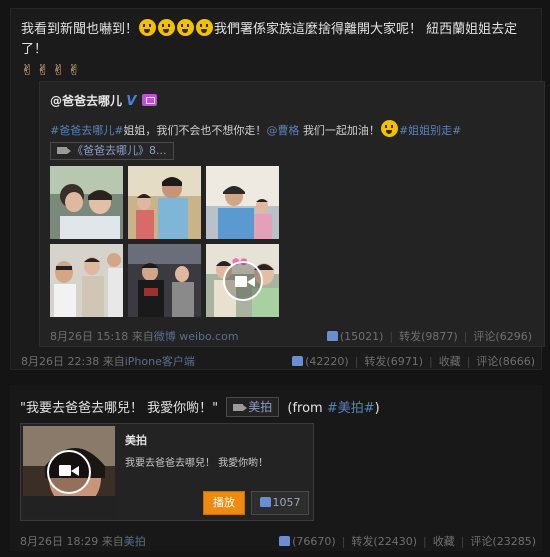 Image resolution: width=550 pixels, height=557 pixels. Describe the element at coordinates (86, 101) in the screenshot. I see `repost-author-name: @爸爸去哪儿` at that location.